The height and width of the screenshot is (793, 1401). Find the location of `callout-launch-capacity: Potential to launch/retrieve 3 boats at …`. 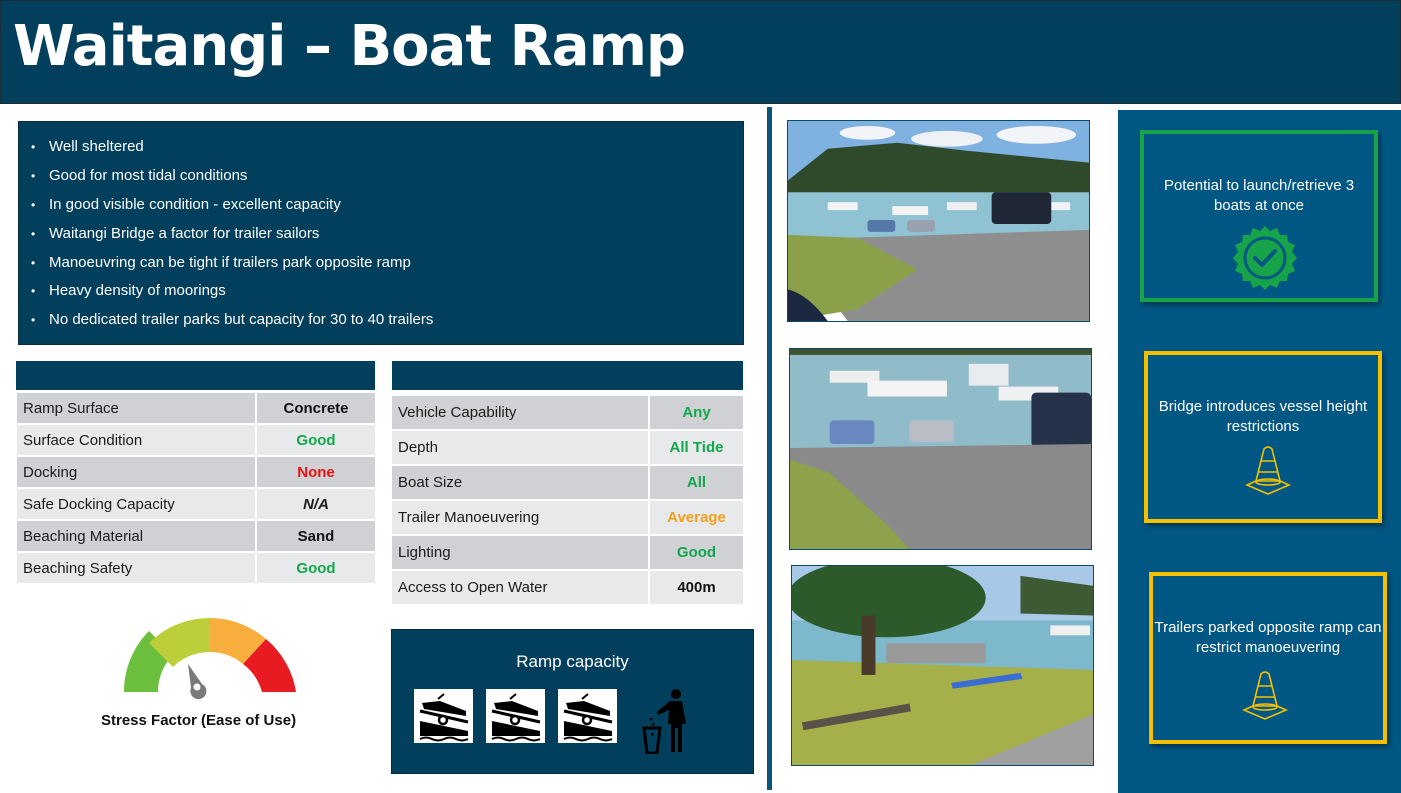

callout-launch-capacity: Potential to launch/retrieve 3 boats at … is located at coordinates (1259, 216).